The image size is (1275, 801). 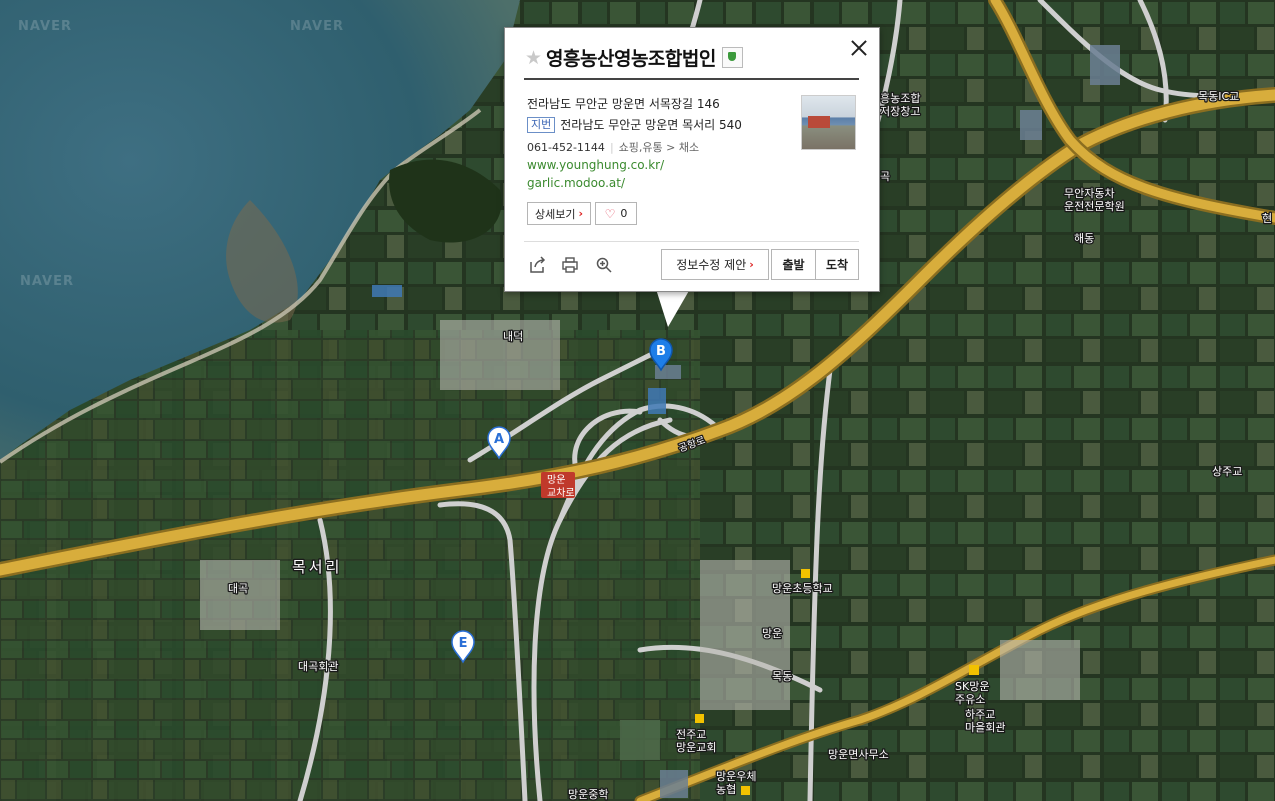 What do you see at coordinates (595, 165) in the screenshot?
I see `homepage-link: www.younghung.co.kr/` at bounding box center [595, 165].